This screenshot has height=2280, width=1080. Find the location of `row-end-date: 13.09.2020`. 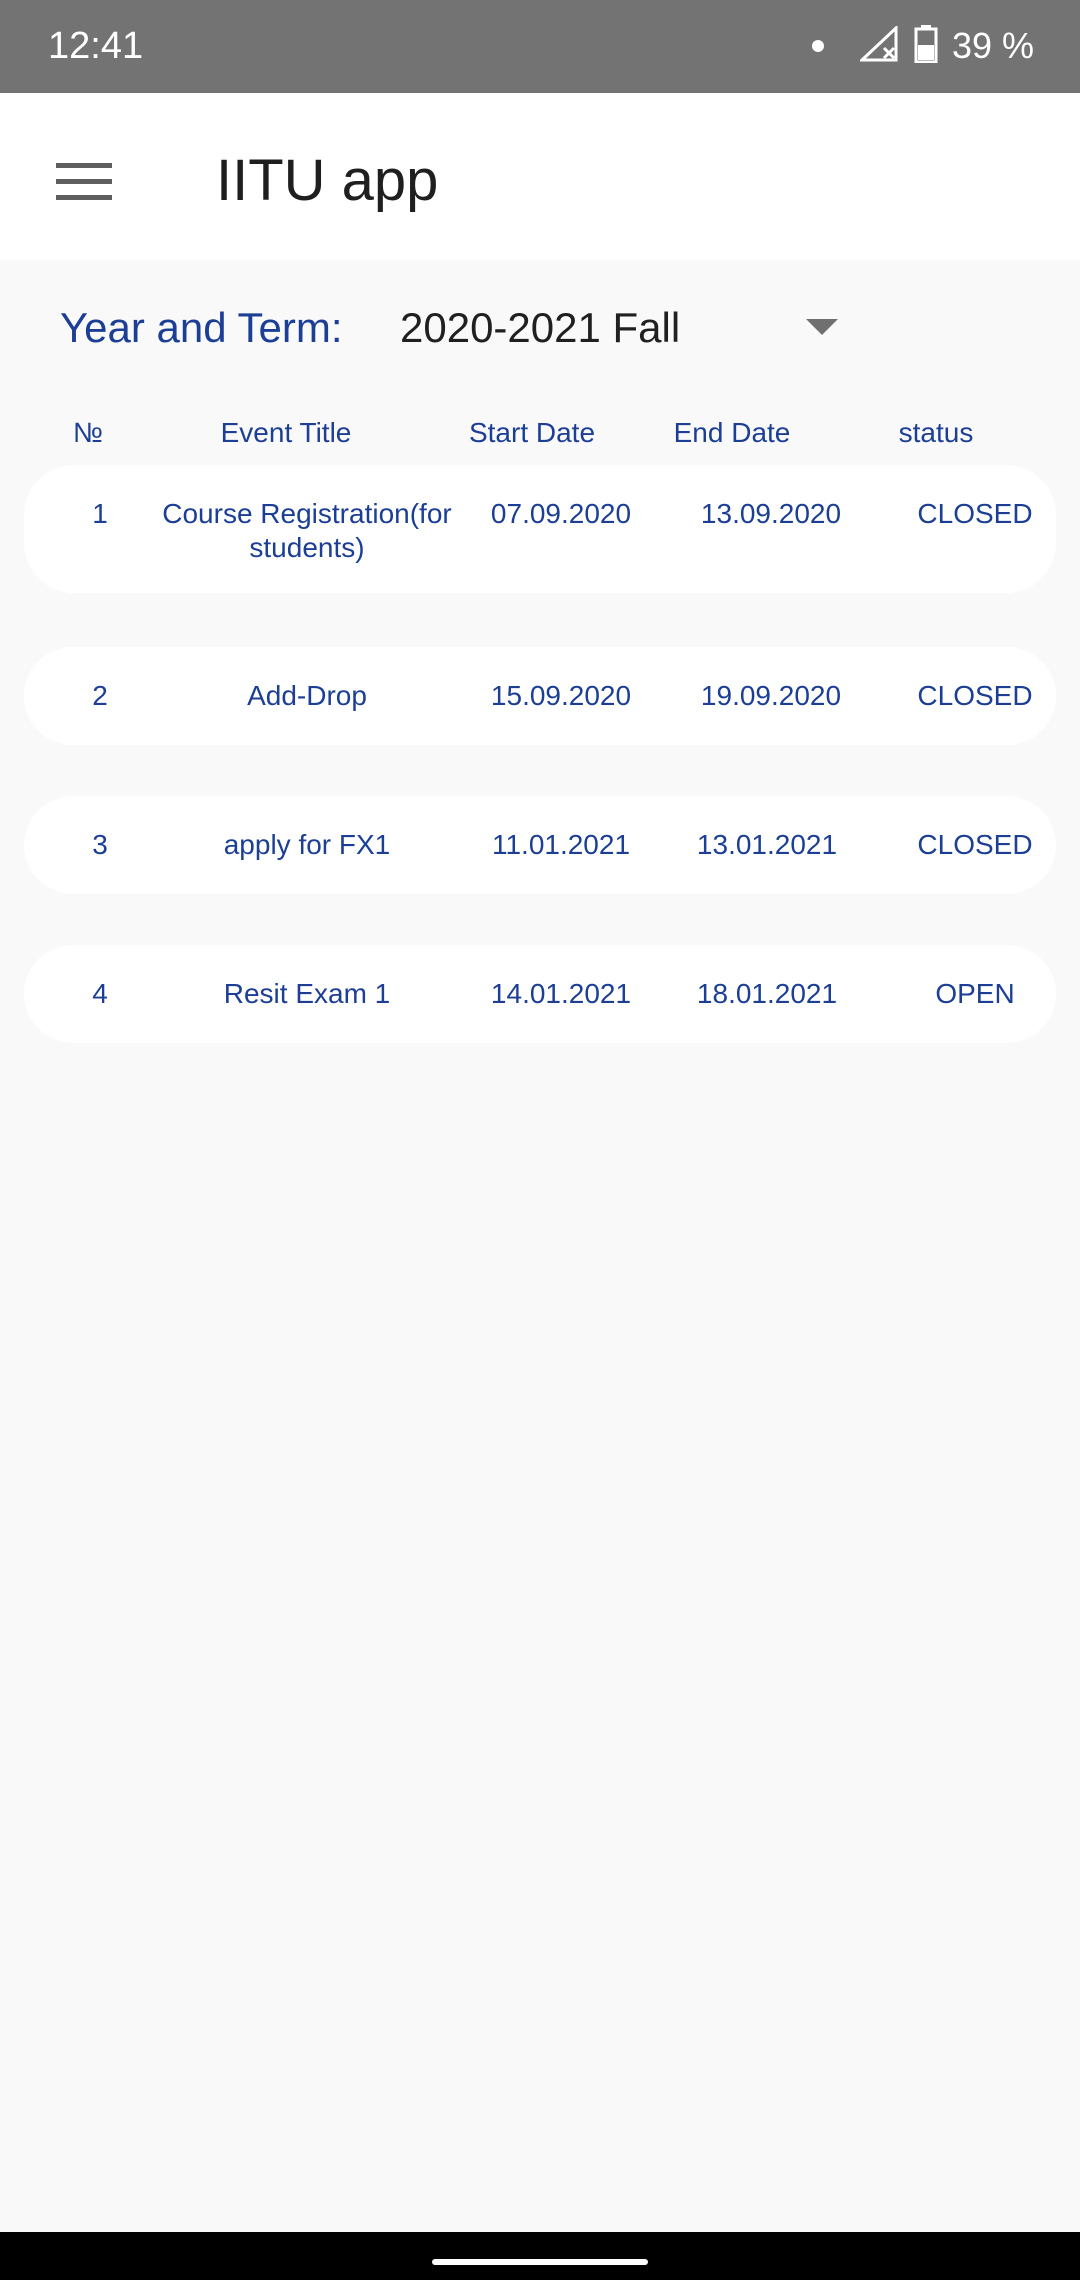

row-end-date: 13.09.2020 is located at coordinates (771, 513).